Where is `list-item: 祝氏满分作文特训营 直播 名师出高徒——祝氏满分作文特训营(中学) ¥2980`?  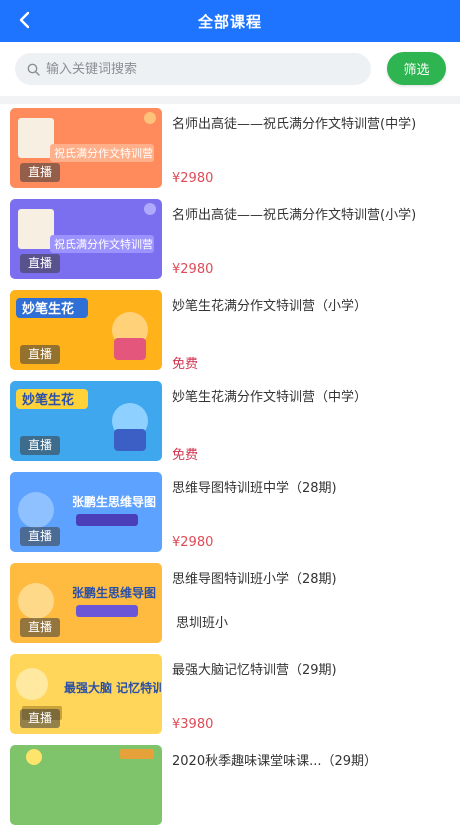 list-item: 祝氏满分作文特训营 直播 名师出高徒——祝氏满分作文特训营(中学) ¥2980 is located at coordinates (230, 149).